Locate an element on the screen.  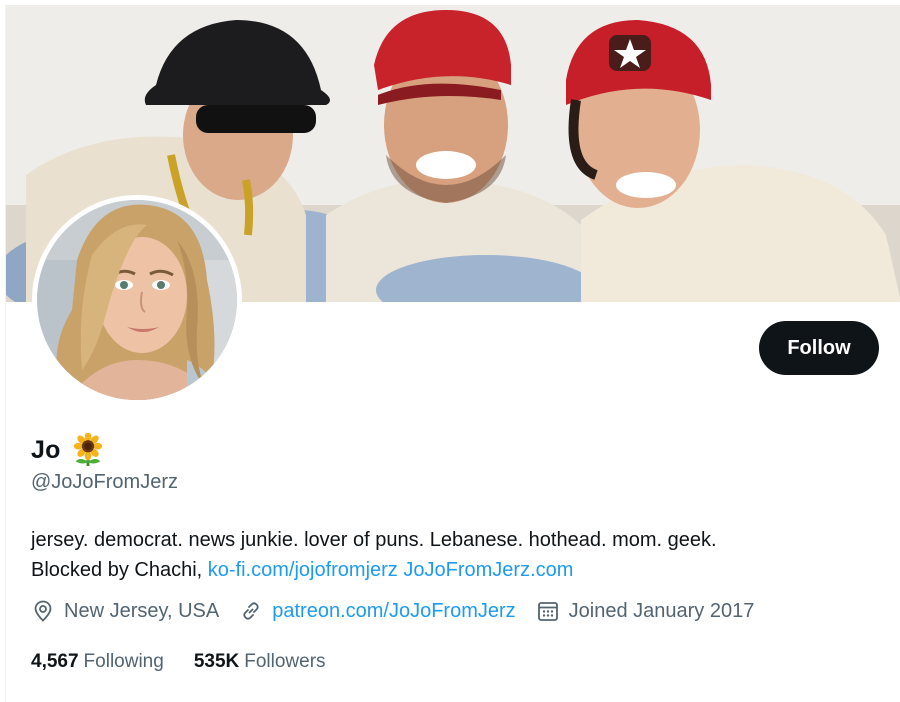
bio-link-kofi: ko-fi.com/jojofromjerz is located at coordinates (303, 570).